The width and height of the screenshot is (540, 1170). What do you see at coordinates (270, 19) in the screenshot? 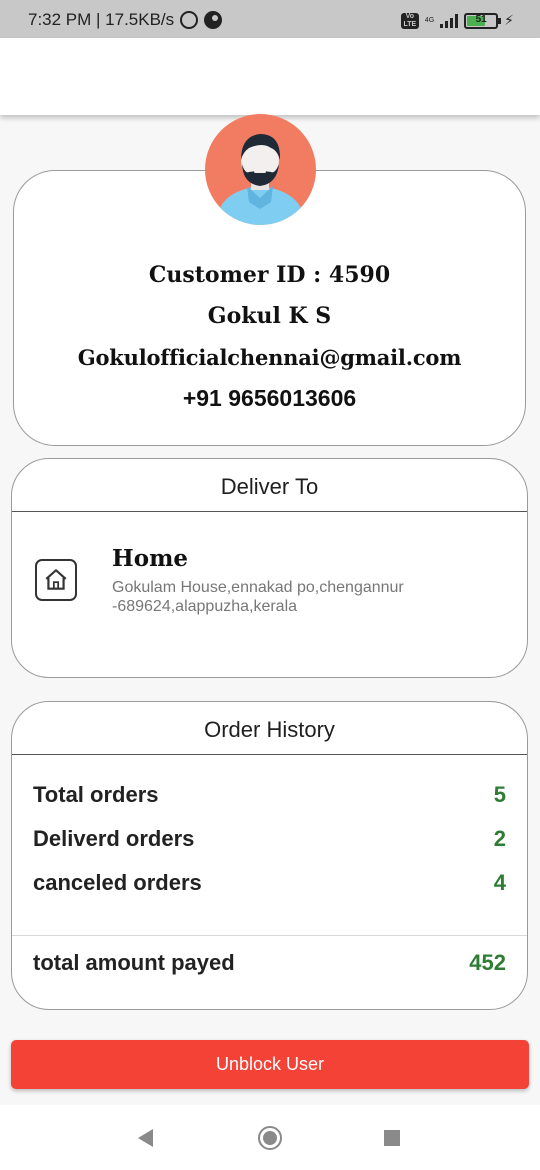
I see `status-bar: 7:32 PM | 17.5KB/s Vo LTE 4G 51 ⚡` at bounding box center [270, 19].